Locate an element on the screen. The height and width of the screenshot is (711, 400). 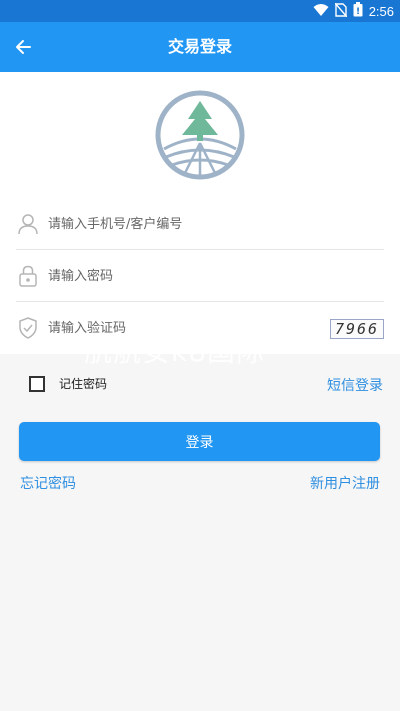
page-title: 交易登录 is located at coordinates (199, 46).